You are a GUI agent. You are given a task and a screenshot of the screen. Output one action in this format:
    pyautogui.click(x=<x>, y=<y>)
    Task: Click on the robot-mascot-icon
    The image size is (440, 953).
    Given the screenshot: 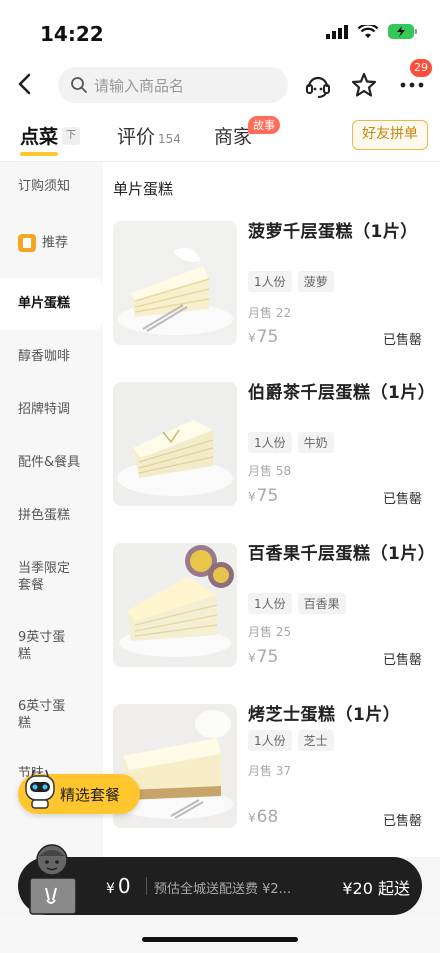 What is the action you would take?
    pyautogui.click(x=40, y=789)
    